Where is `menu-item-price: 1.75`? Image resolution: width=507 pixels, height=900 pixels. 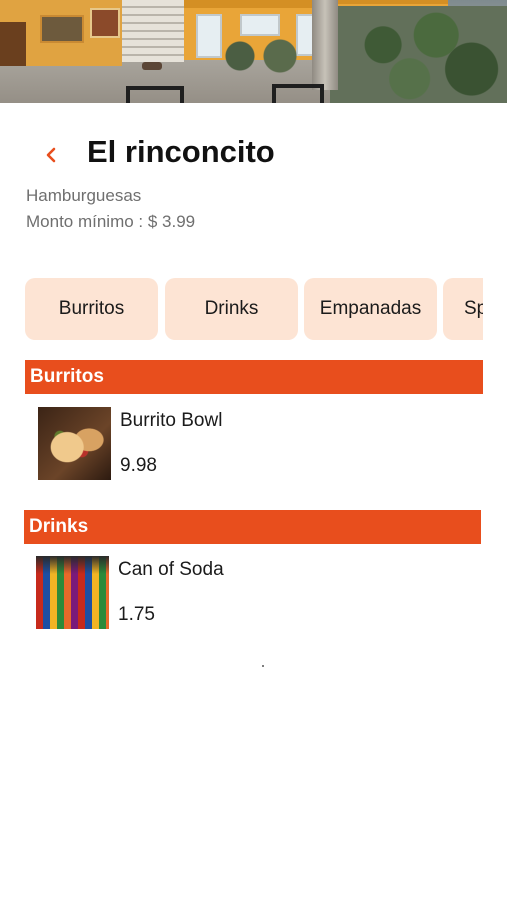
menu-item-price: 1.75 is located at coordinates (136, 614).